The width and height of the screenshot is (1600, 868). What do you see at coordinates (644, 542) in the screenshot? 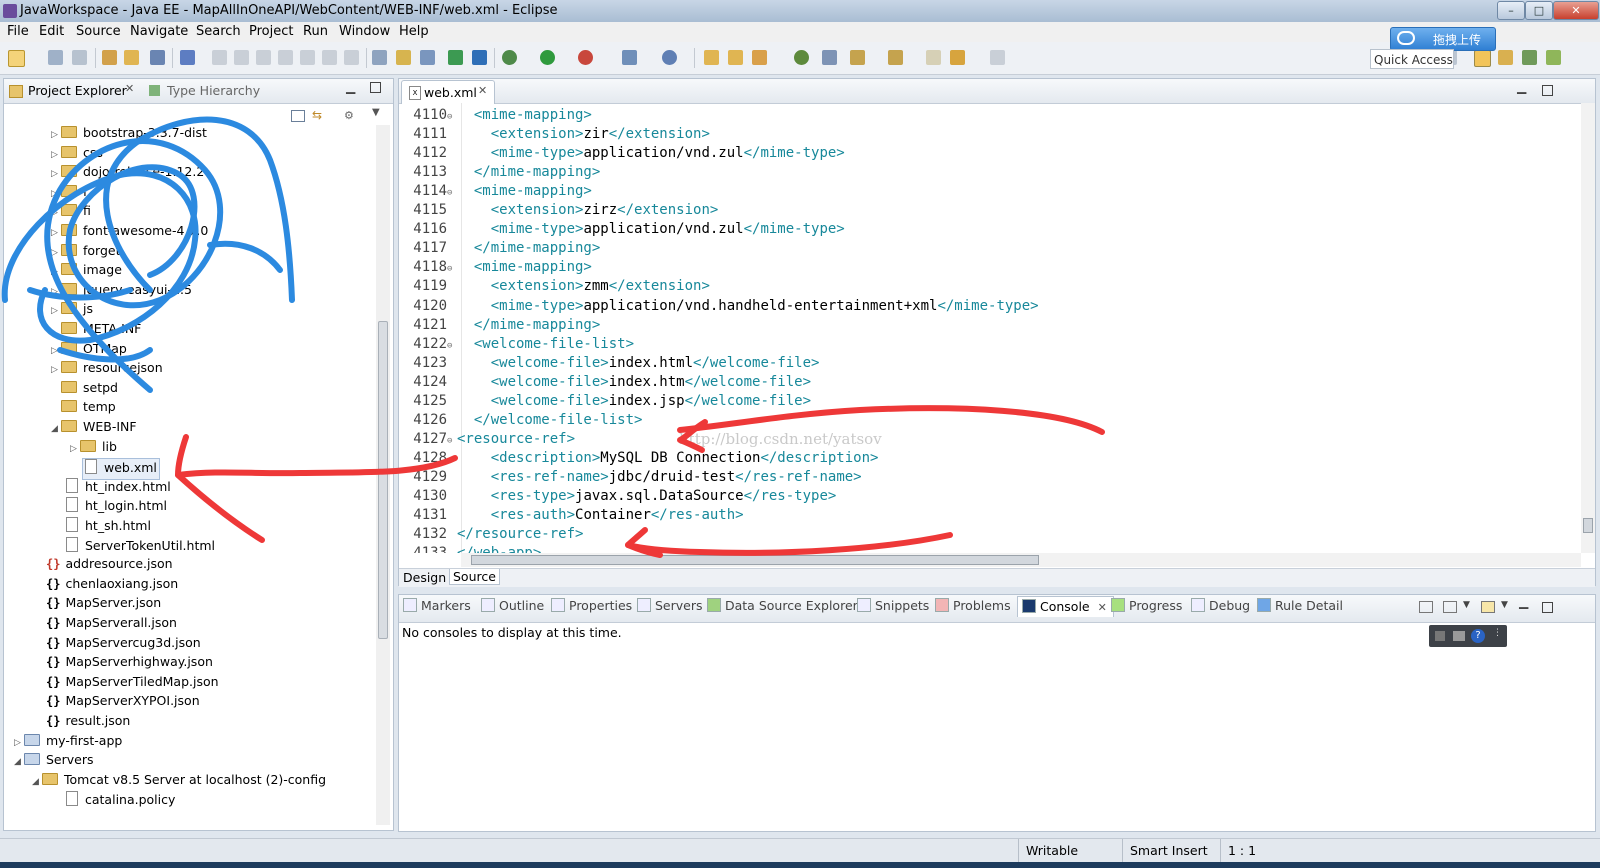
I see `arrowhead-closing-ref` at bounding box center [644, 542].